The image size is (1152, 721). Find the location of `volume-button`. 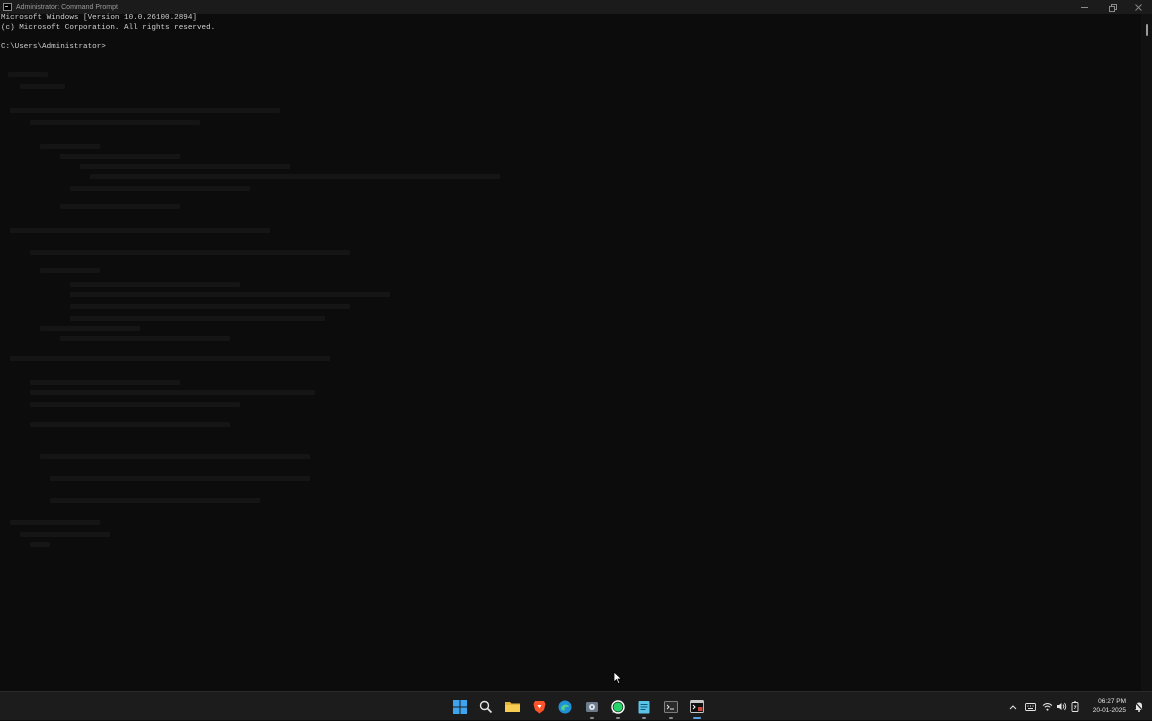

volume-button is located at coordinates (1061, 706).